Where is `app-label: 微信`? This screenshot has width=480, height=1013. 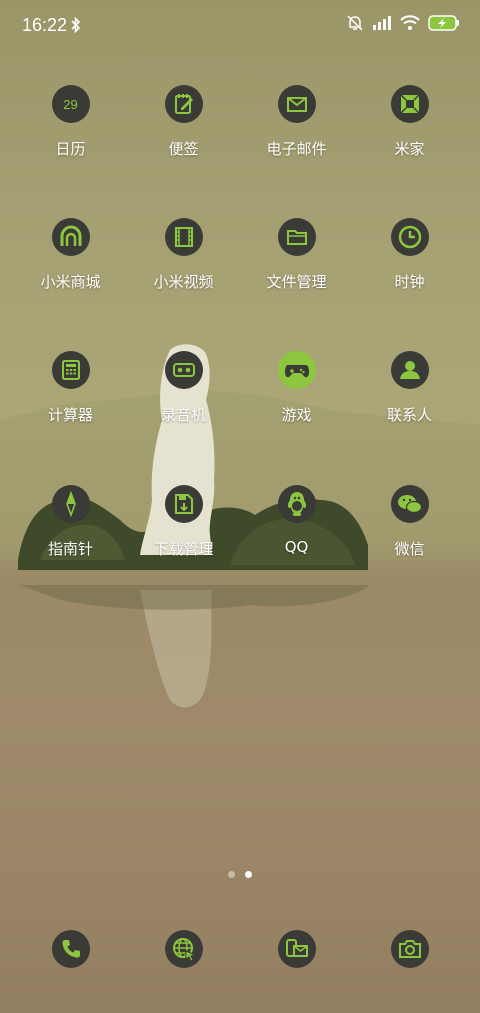
app-label: 微信 is located at coordinates (409, 549).